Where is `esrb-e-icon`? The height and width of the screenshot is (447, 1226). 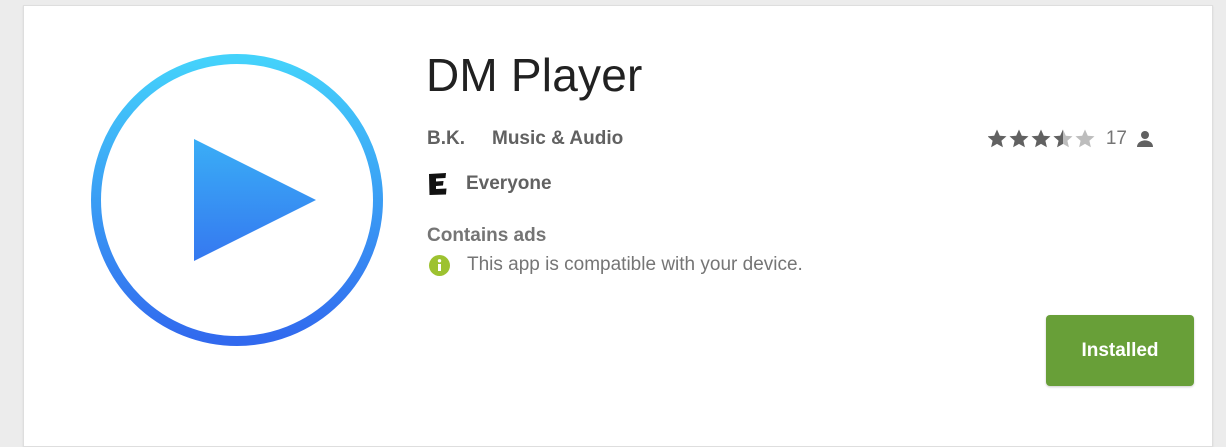
esrb-e-icon is located at coordinates (438, 184).